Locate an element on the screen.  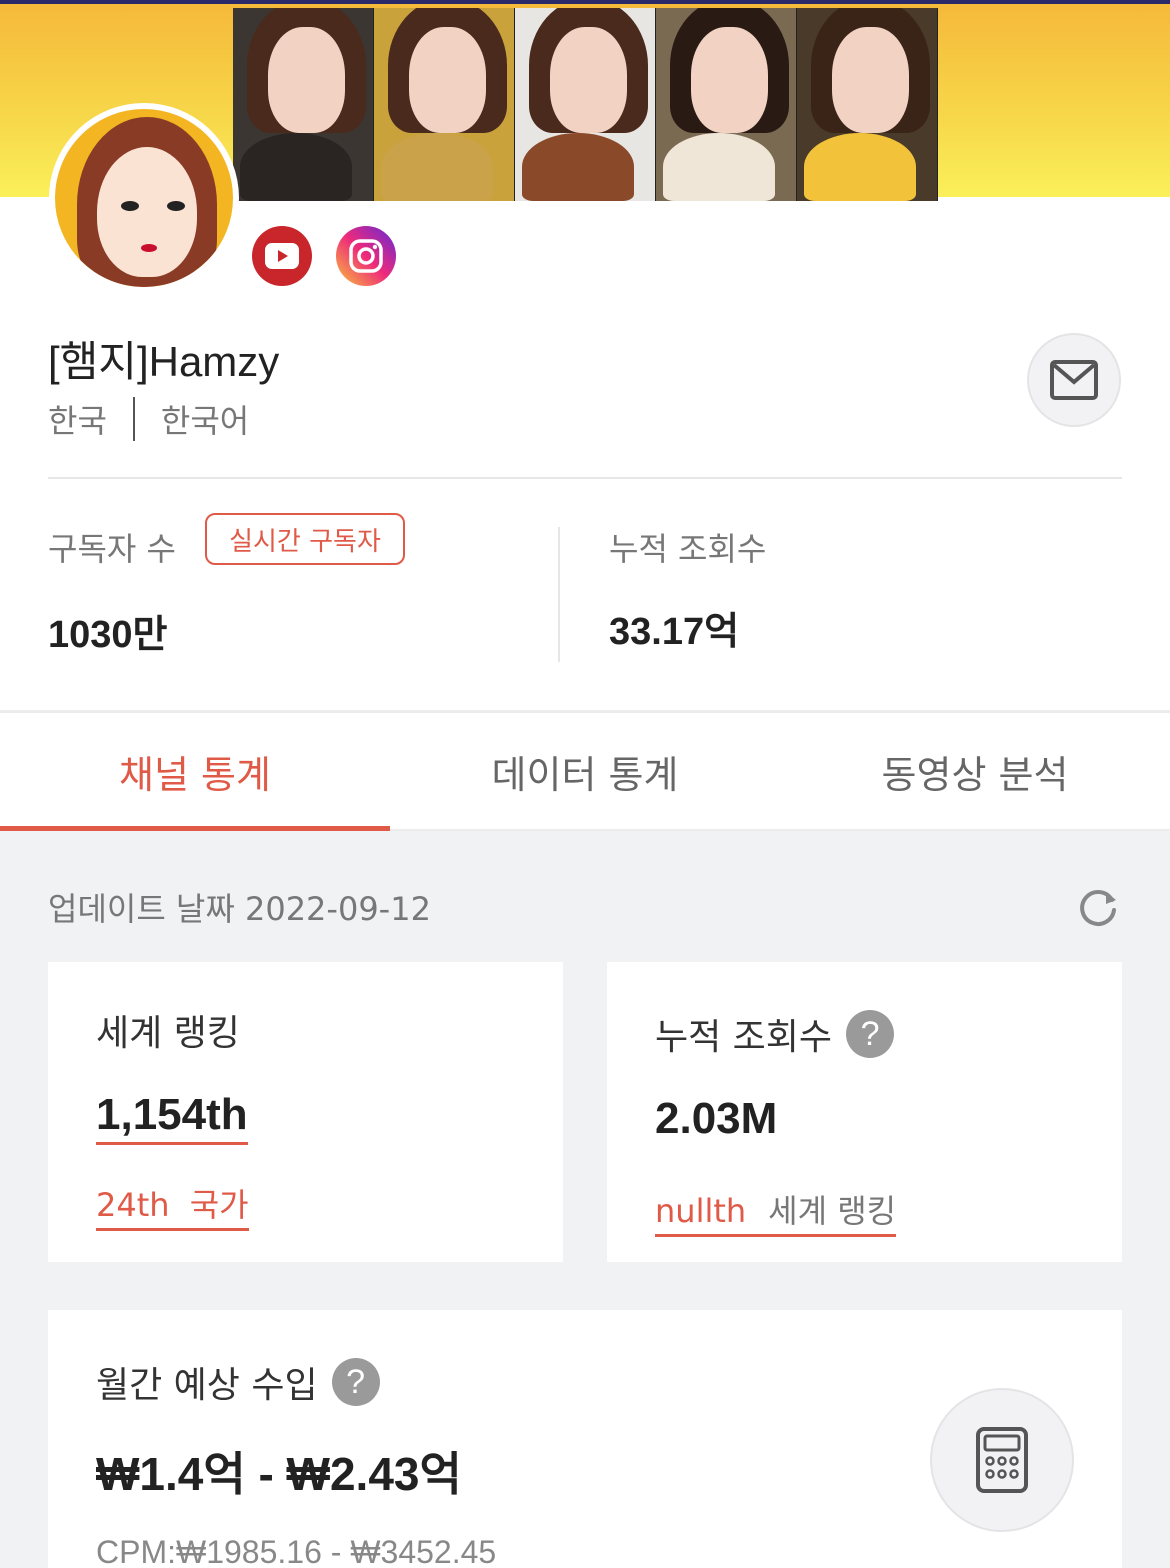
views-value: 33.17억 is located at coordinates (674, 632).